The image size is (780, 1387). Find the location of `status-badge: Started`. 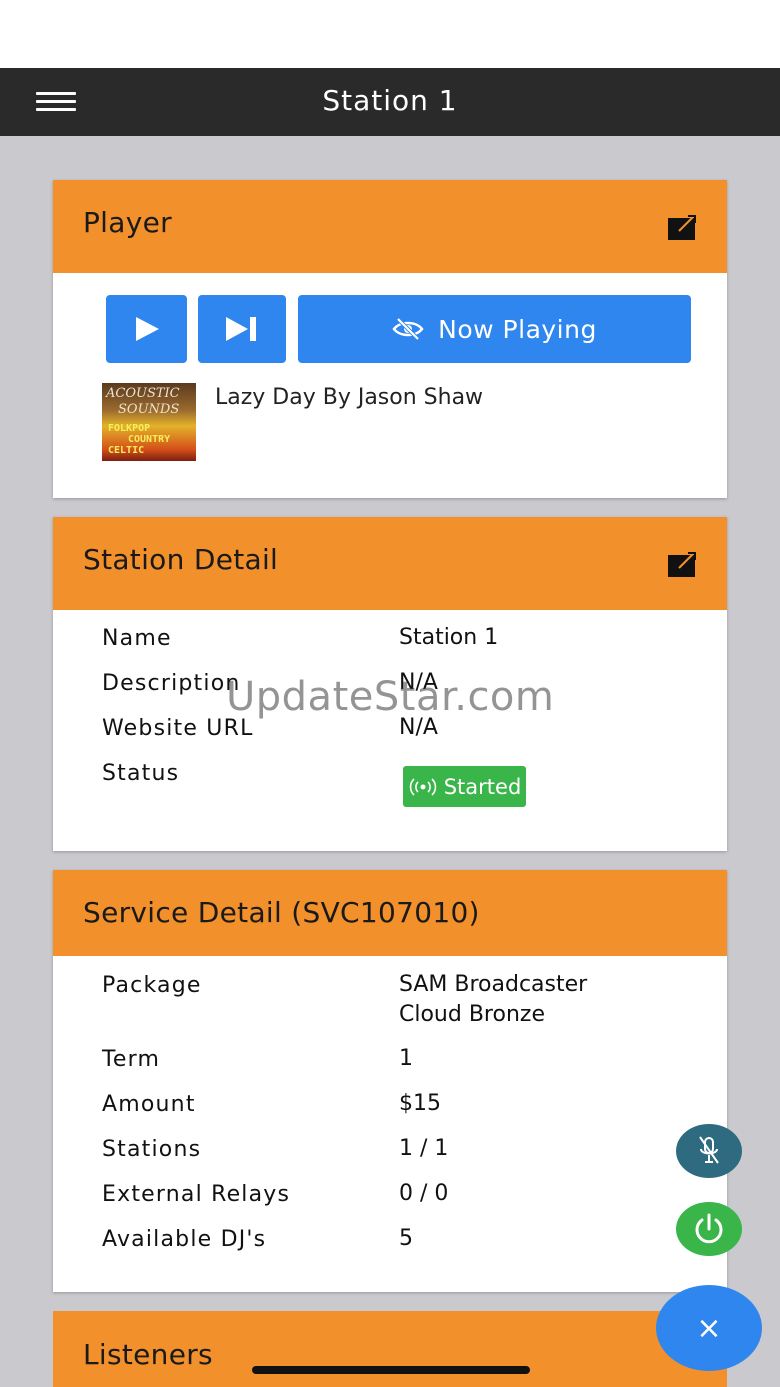

status-badge: Started is located at coordinates (464, 786).